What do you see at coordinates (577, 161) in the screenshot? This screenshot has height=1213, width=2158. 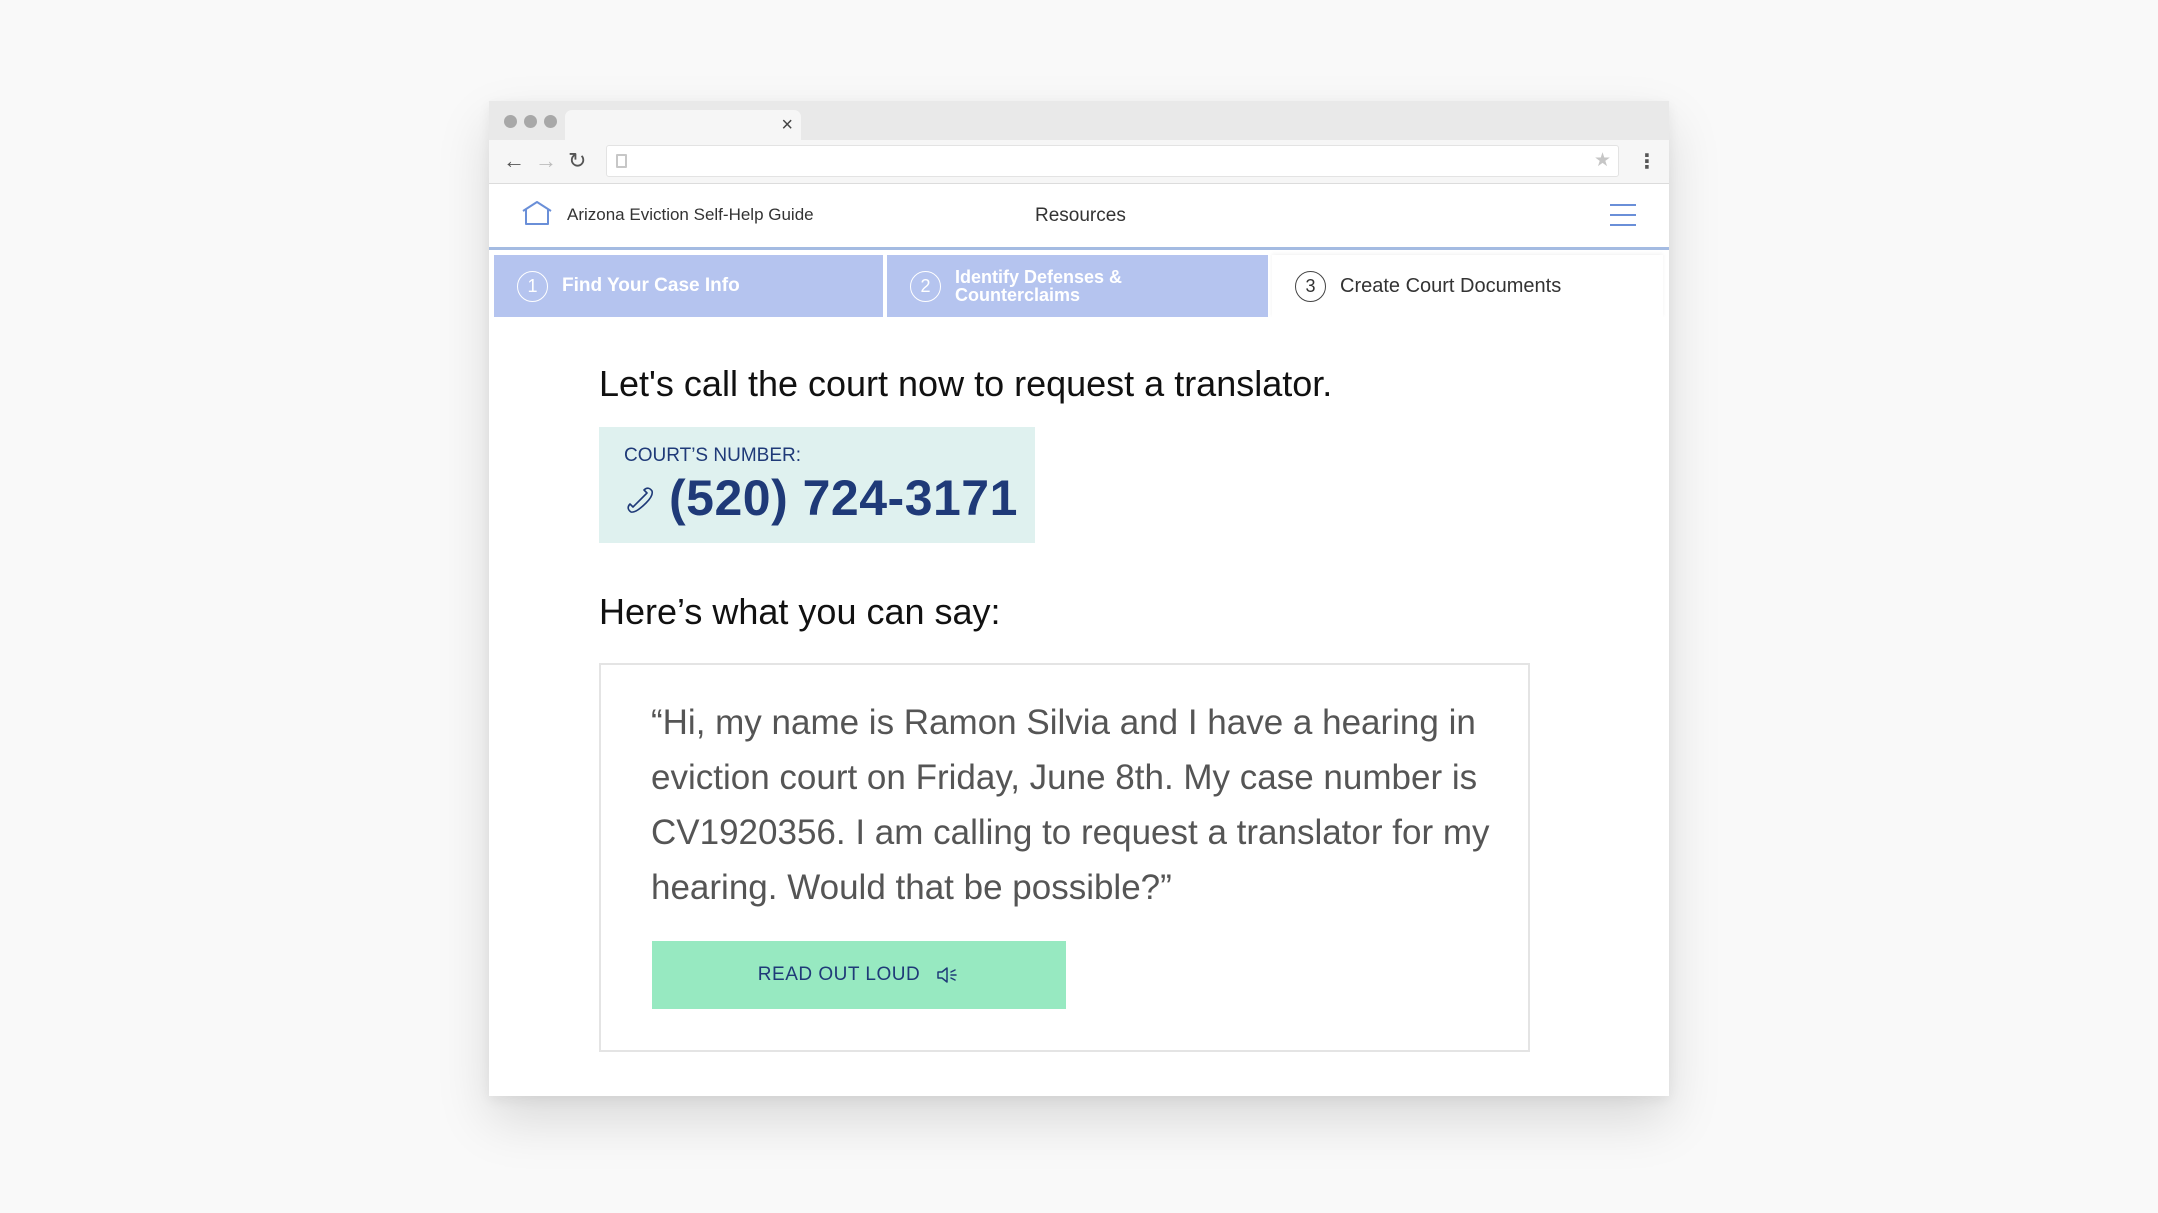 I see `reload-icon: ↻` at bounding box center [577, 161].